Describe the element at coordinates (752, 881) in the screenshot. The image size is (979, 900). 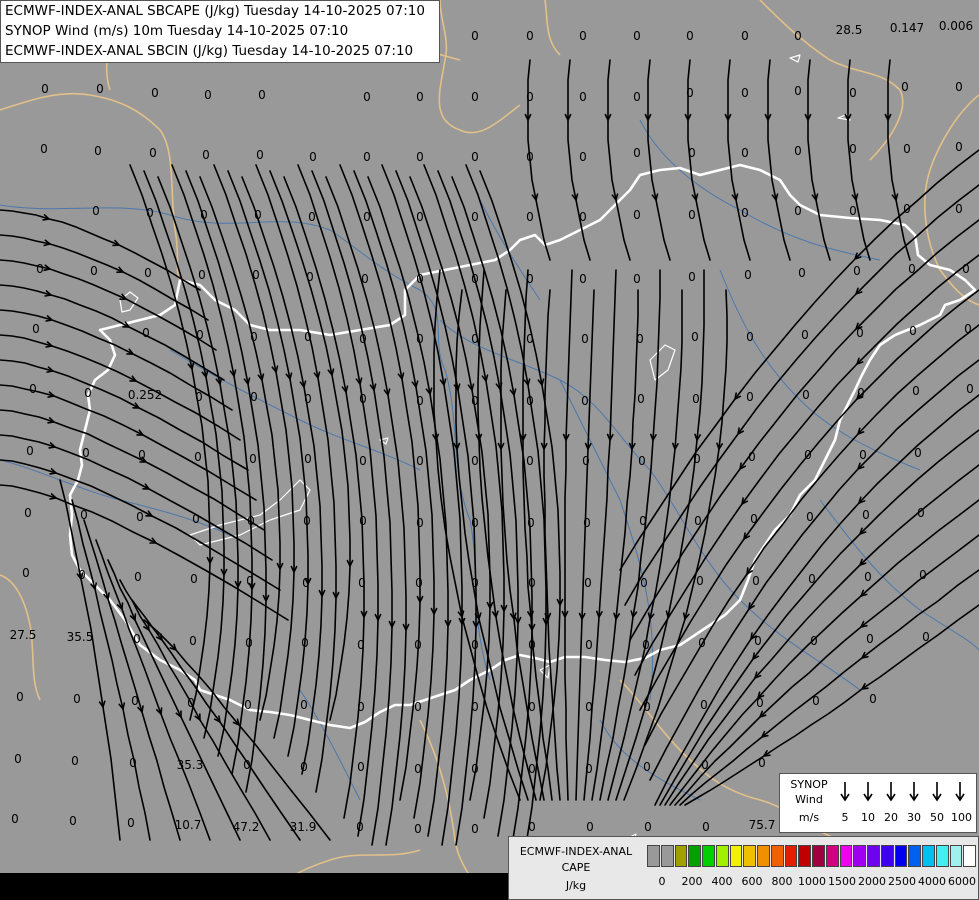
I see `cape-scale-label: 600` at that location.